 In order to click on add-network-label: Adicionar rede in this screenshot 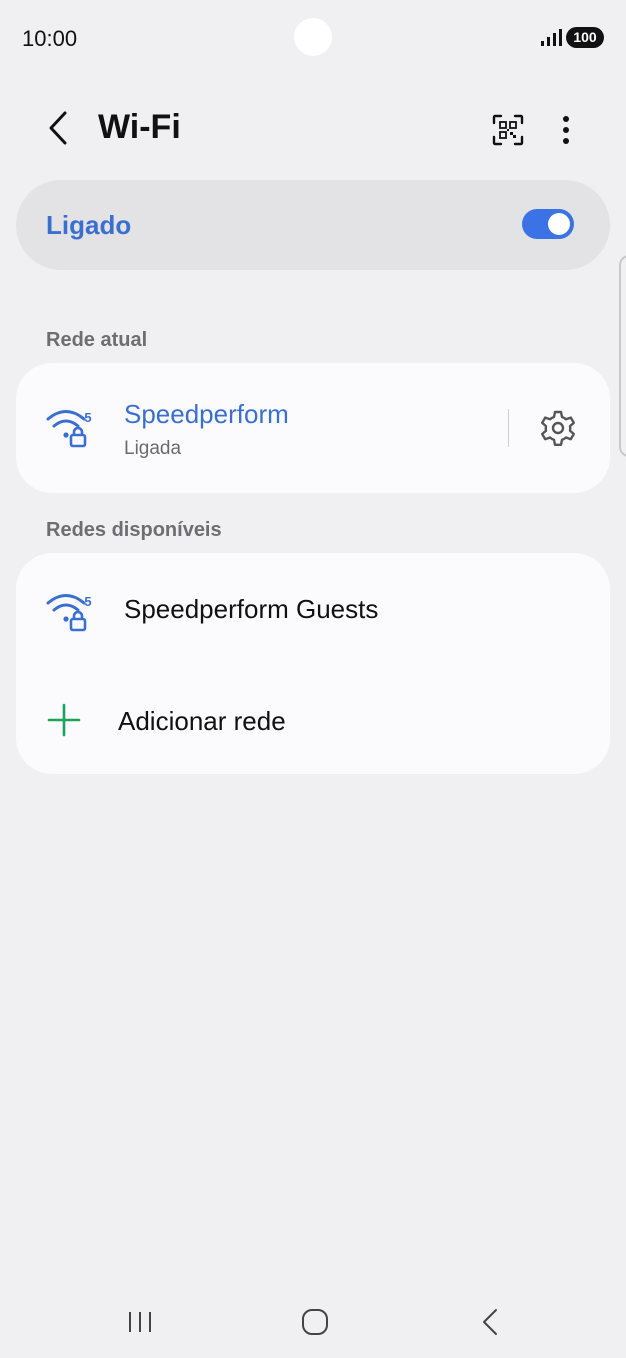, I will do `click(202, 721)`.